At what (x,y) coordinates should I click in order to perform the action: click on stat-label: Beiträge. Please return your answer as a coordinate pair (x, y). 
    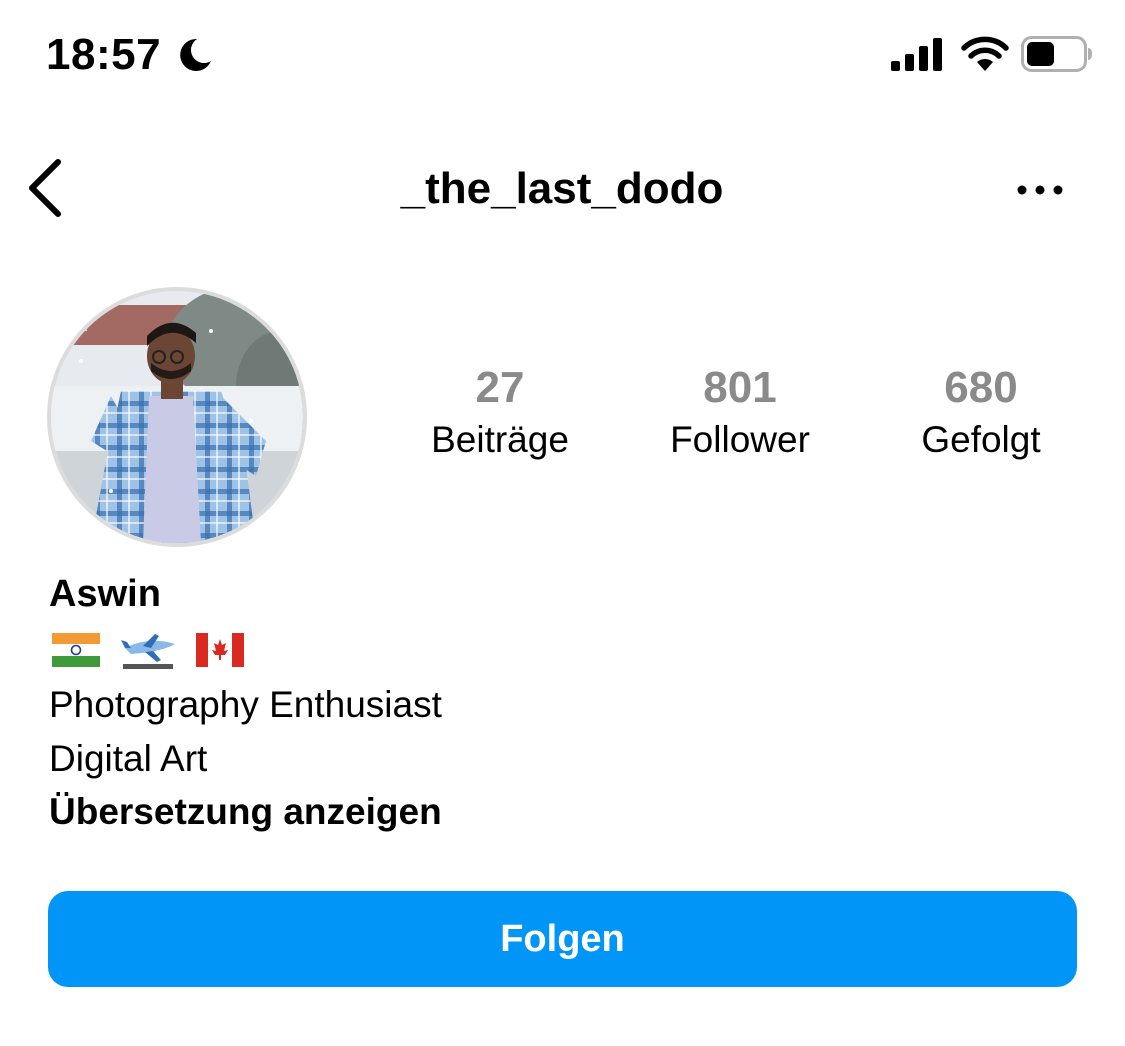
    Looking at the image, I should click on (500, 439).